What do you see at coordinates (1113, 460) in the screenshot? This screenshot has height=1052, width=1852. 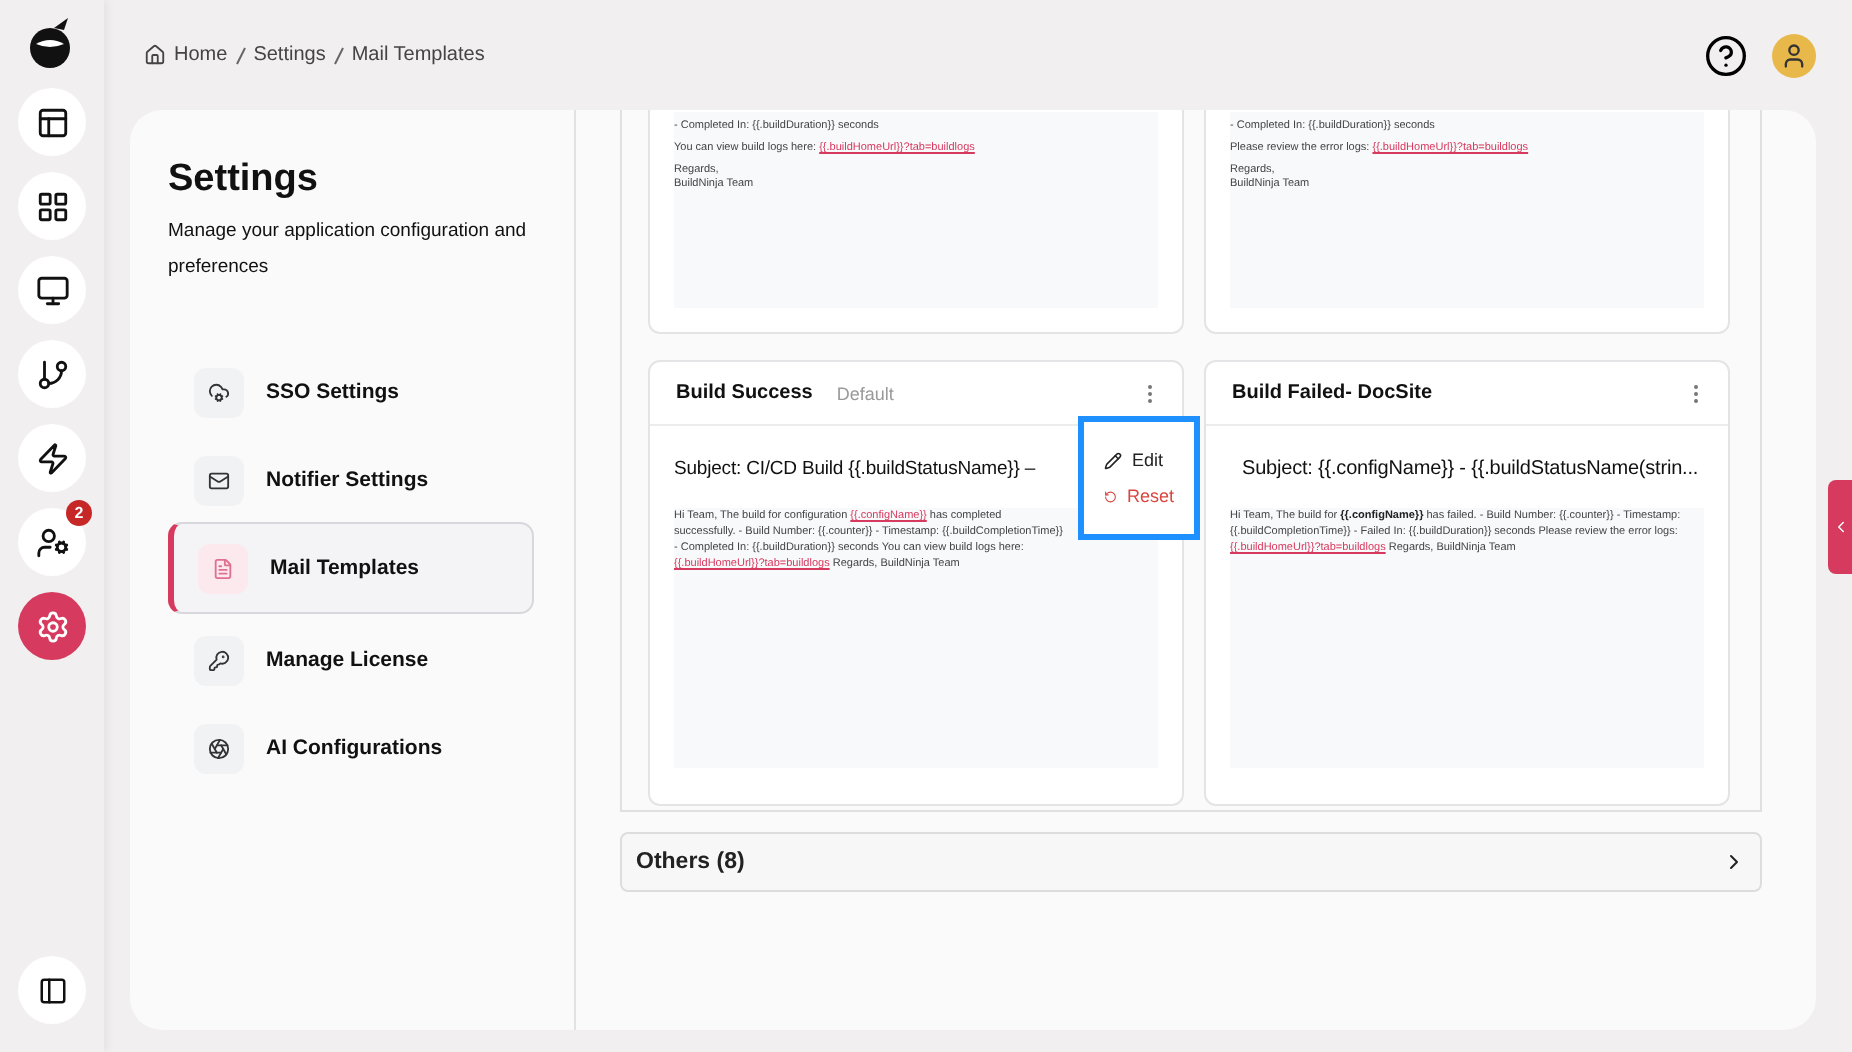 I see `pencil-icon` at bounding box center [1113, 460].